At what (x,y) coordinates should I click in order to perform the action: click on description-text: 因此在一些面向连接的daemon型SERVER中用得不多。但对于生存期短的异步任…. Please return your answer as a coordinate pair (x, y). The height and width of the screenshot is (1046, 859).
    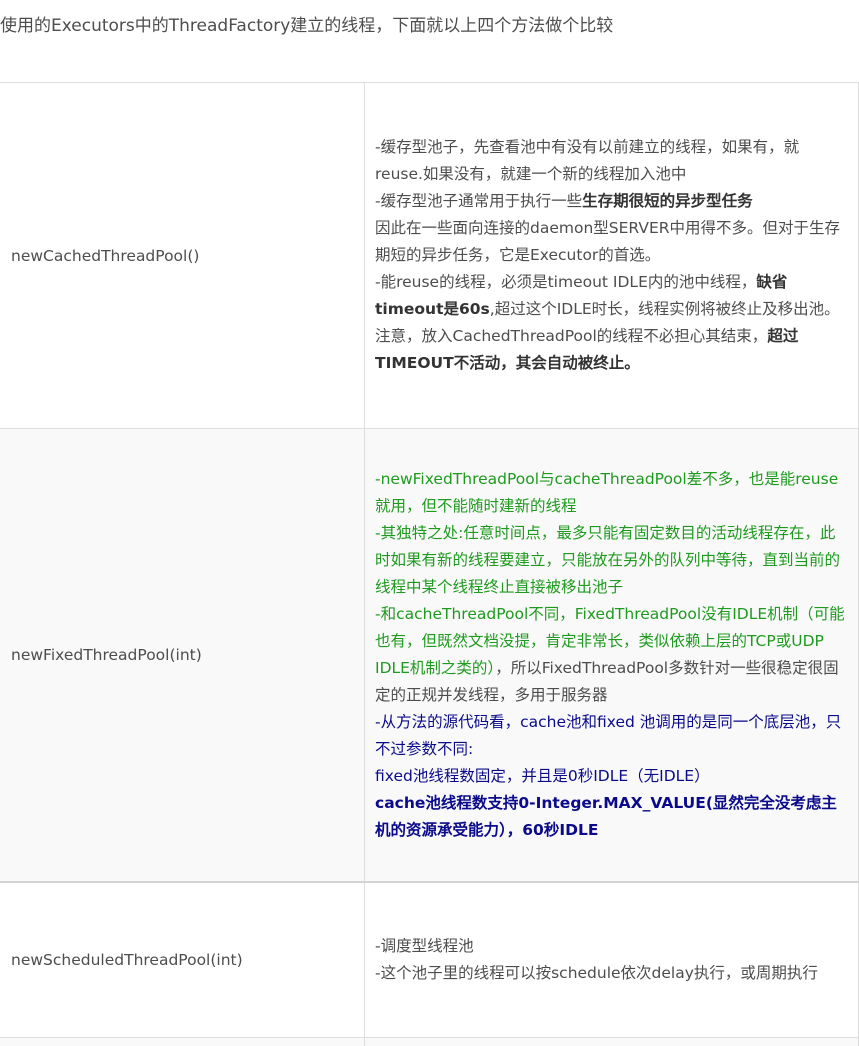
    Looking at the image, I should click on (608, 241).